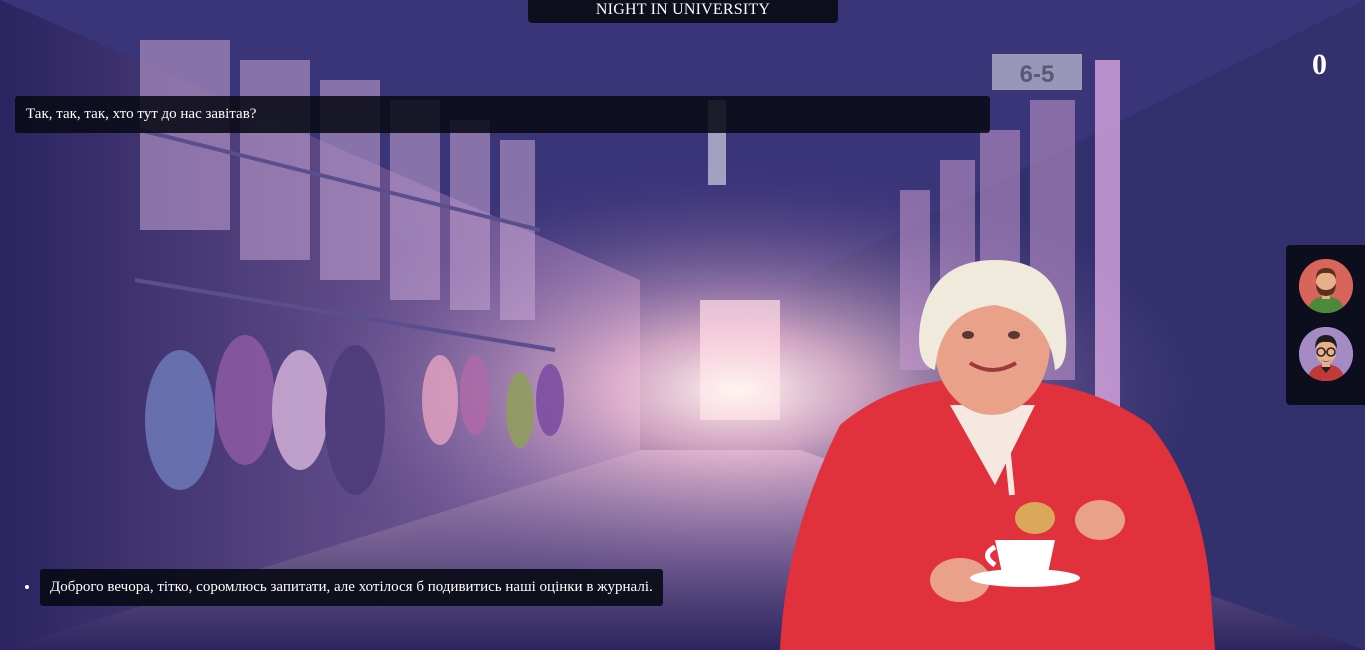  What do you see at coordinates (502, 114) in the screenshot?
I see `npc-dialog-box: Так, так, так, хто тут до нас завітав?` at bounding box center [502, 114].